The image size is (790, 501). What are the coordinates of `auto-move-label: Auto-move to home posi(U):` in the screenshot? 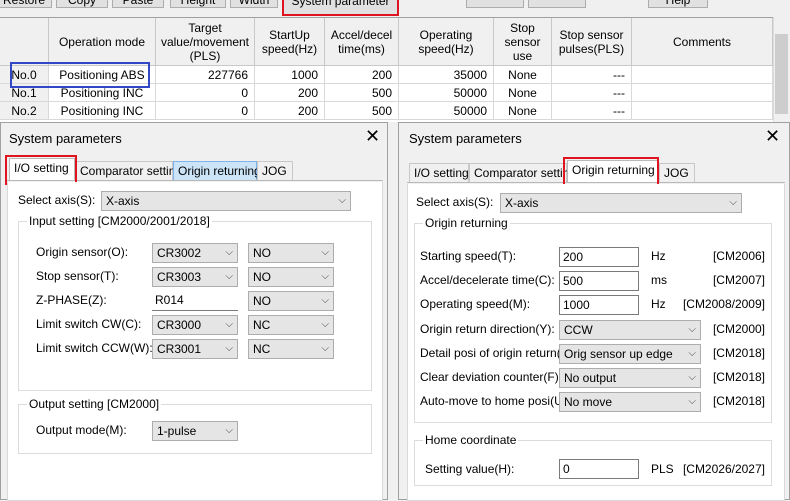 It's located at (495, 401).